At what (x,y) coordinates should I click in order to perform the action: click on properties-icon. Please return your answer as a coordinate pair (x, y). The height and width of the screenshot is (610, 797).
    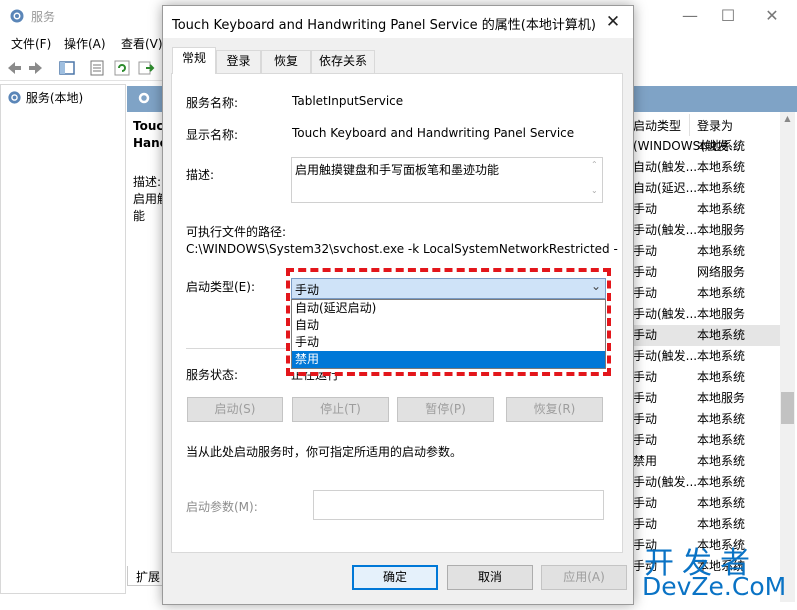
    Looking at the image, I should click on (97, 68).